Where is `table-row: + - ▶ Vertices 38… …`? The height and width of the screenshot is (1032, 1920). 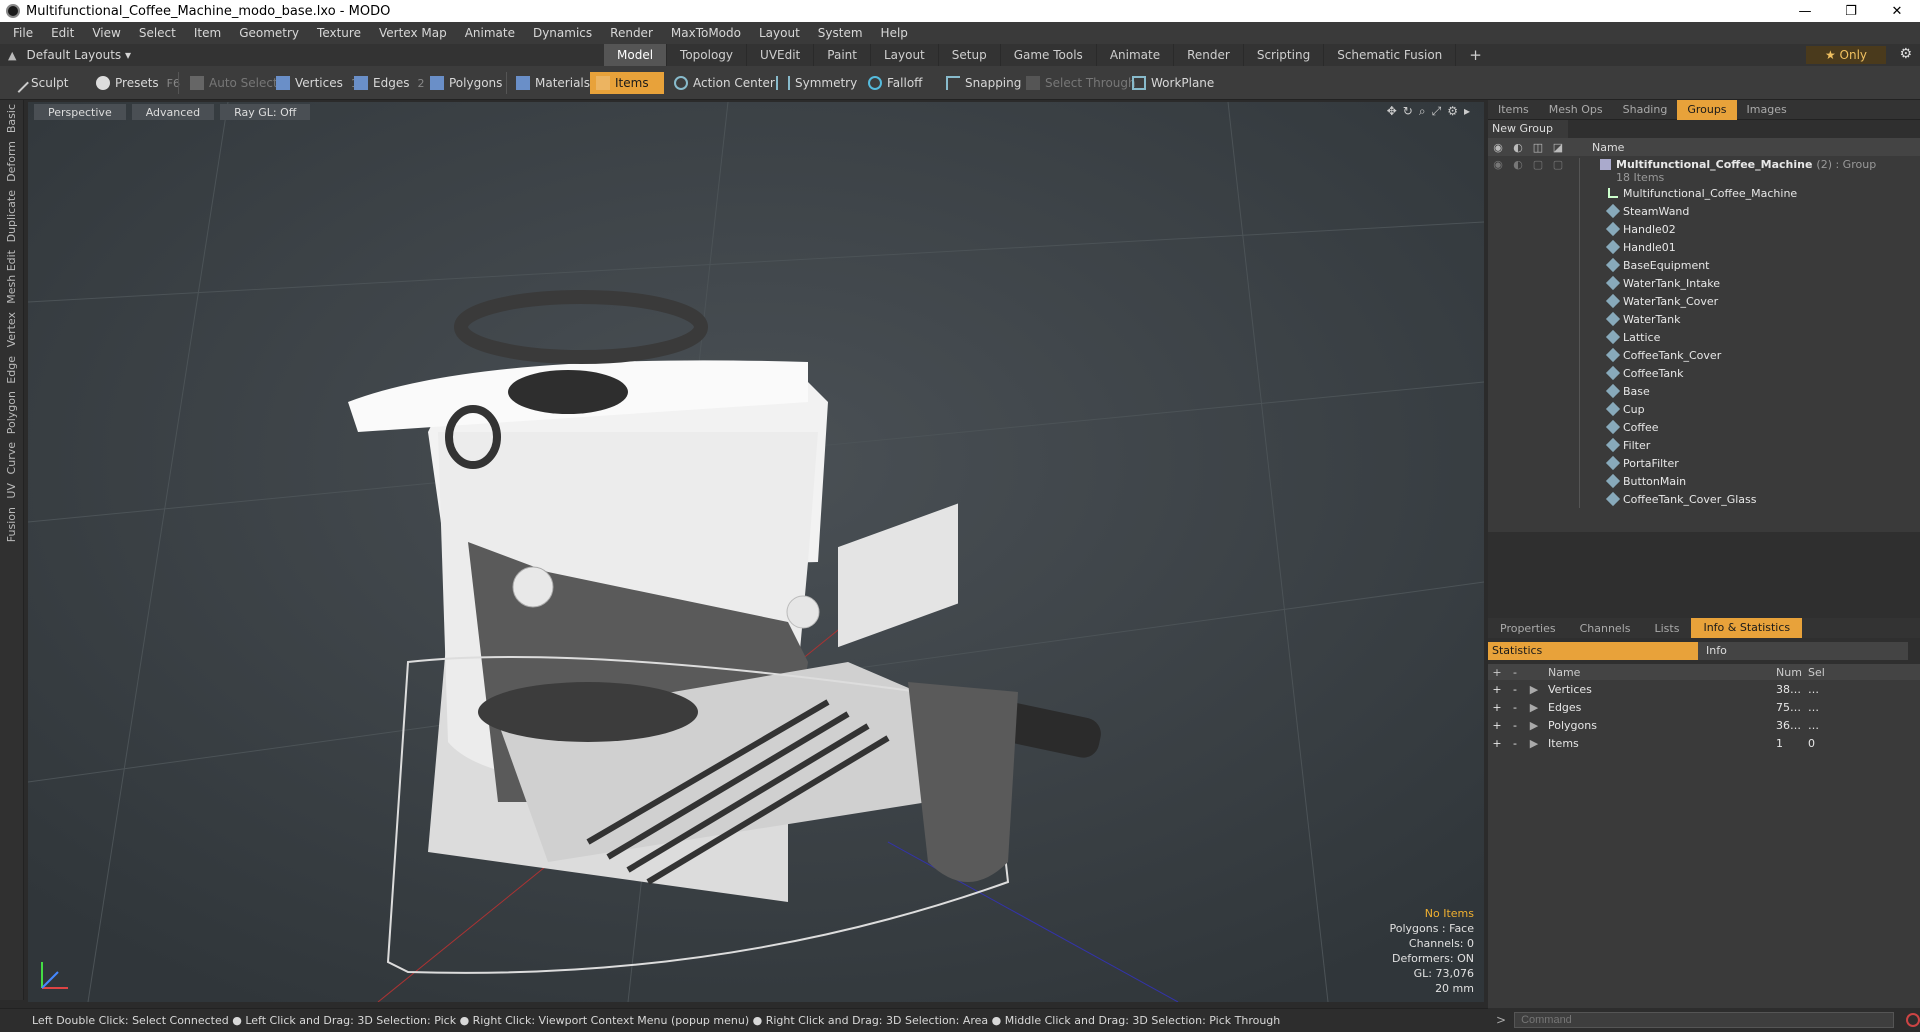
table-row: + - ▶ Vertices 38… … is located at coordinates (1704, 689).